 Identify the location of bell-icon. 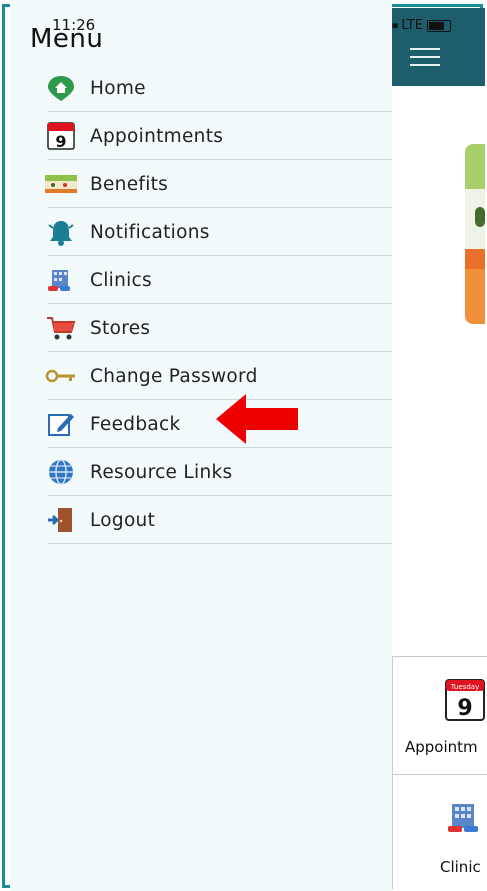
(61, 232).